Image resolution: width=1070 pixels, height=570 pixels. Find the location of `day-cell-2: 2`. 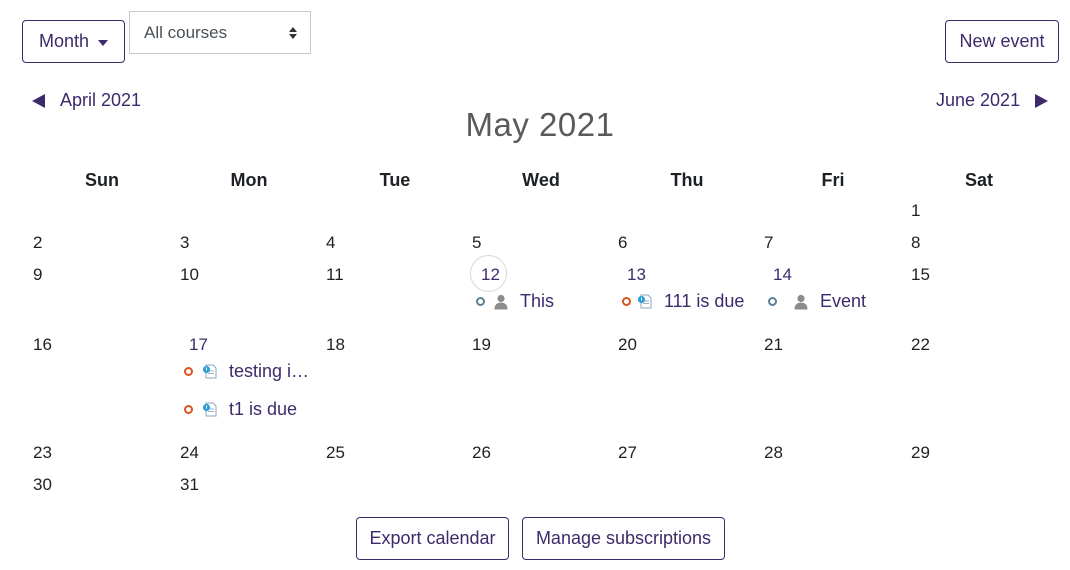

day-cell-2: 2 is located at coordinates (37, 243).